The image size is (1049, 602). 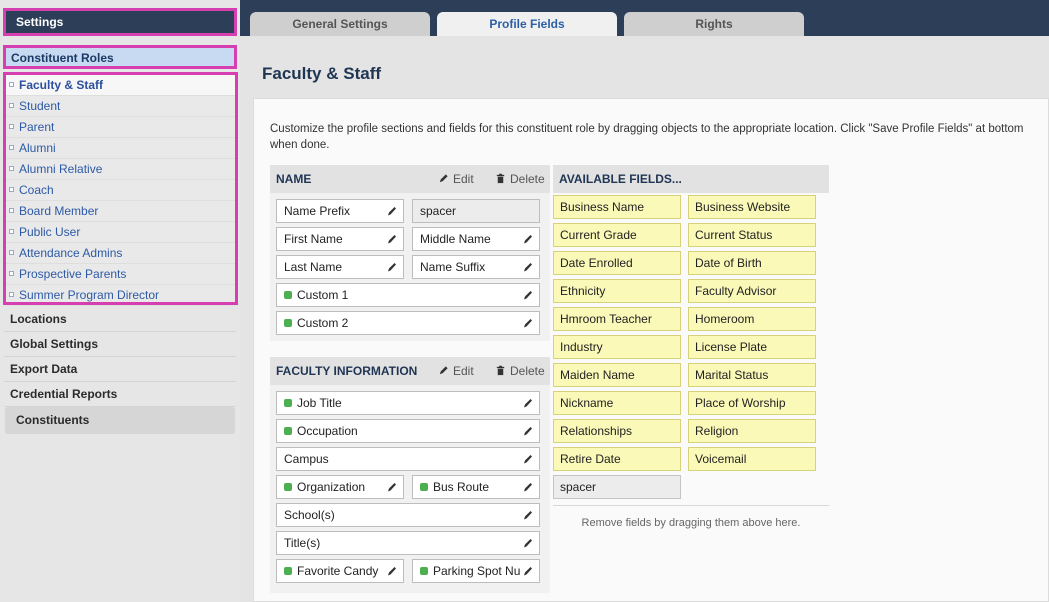 I want to click on field-name-suffix: Name Suffix, so click(x=476, y=267).